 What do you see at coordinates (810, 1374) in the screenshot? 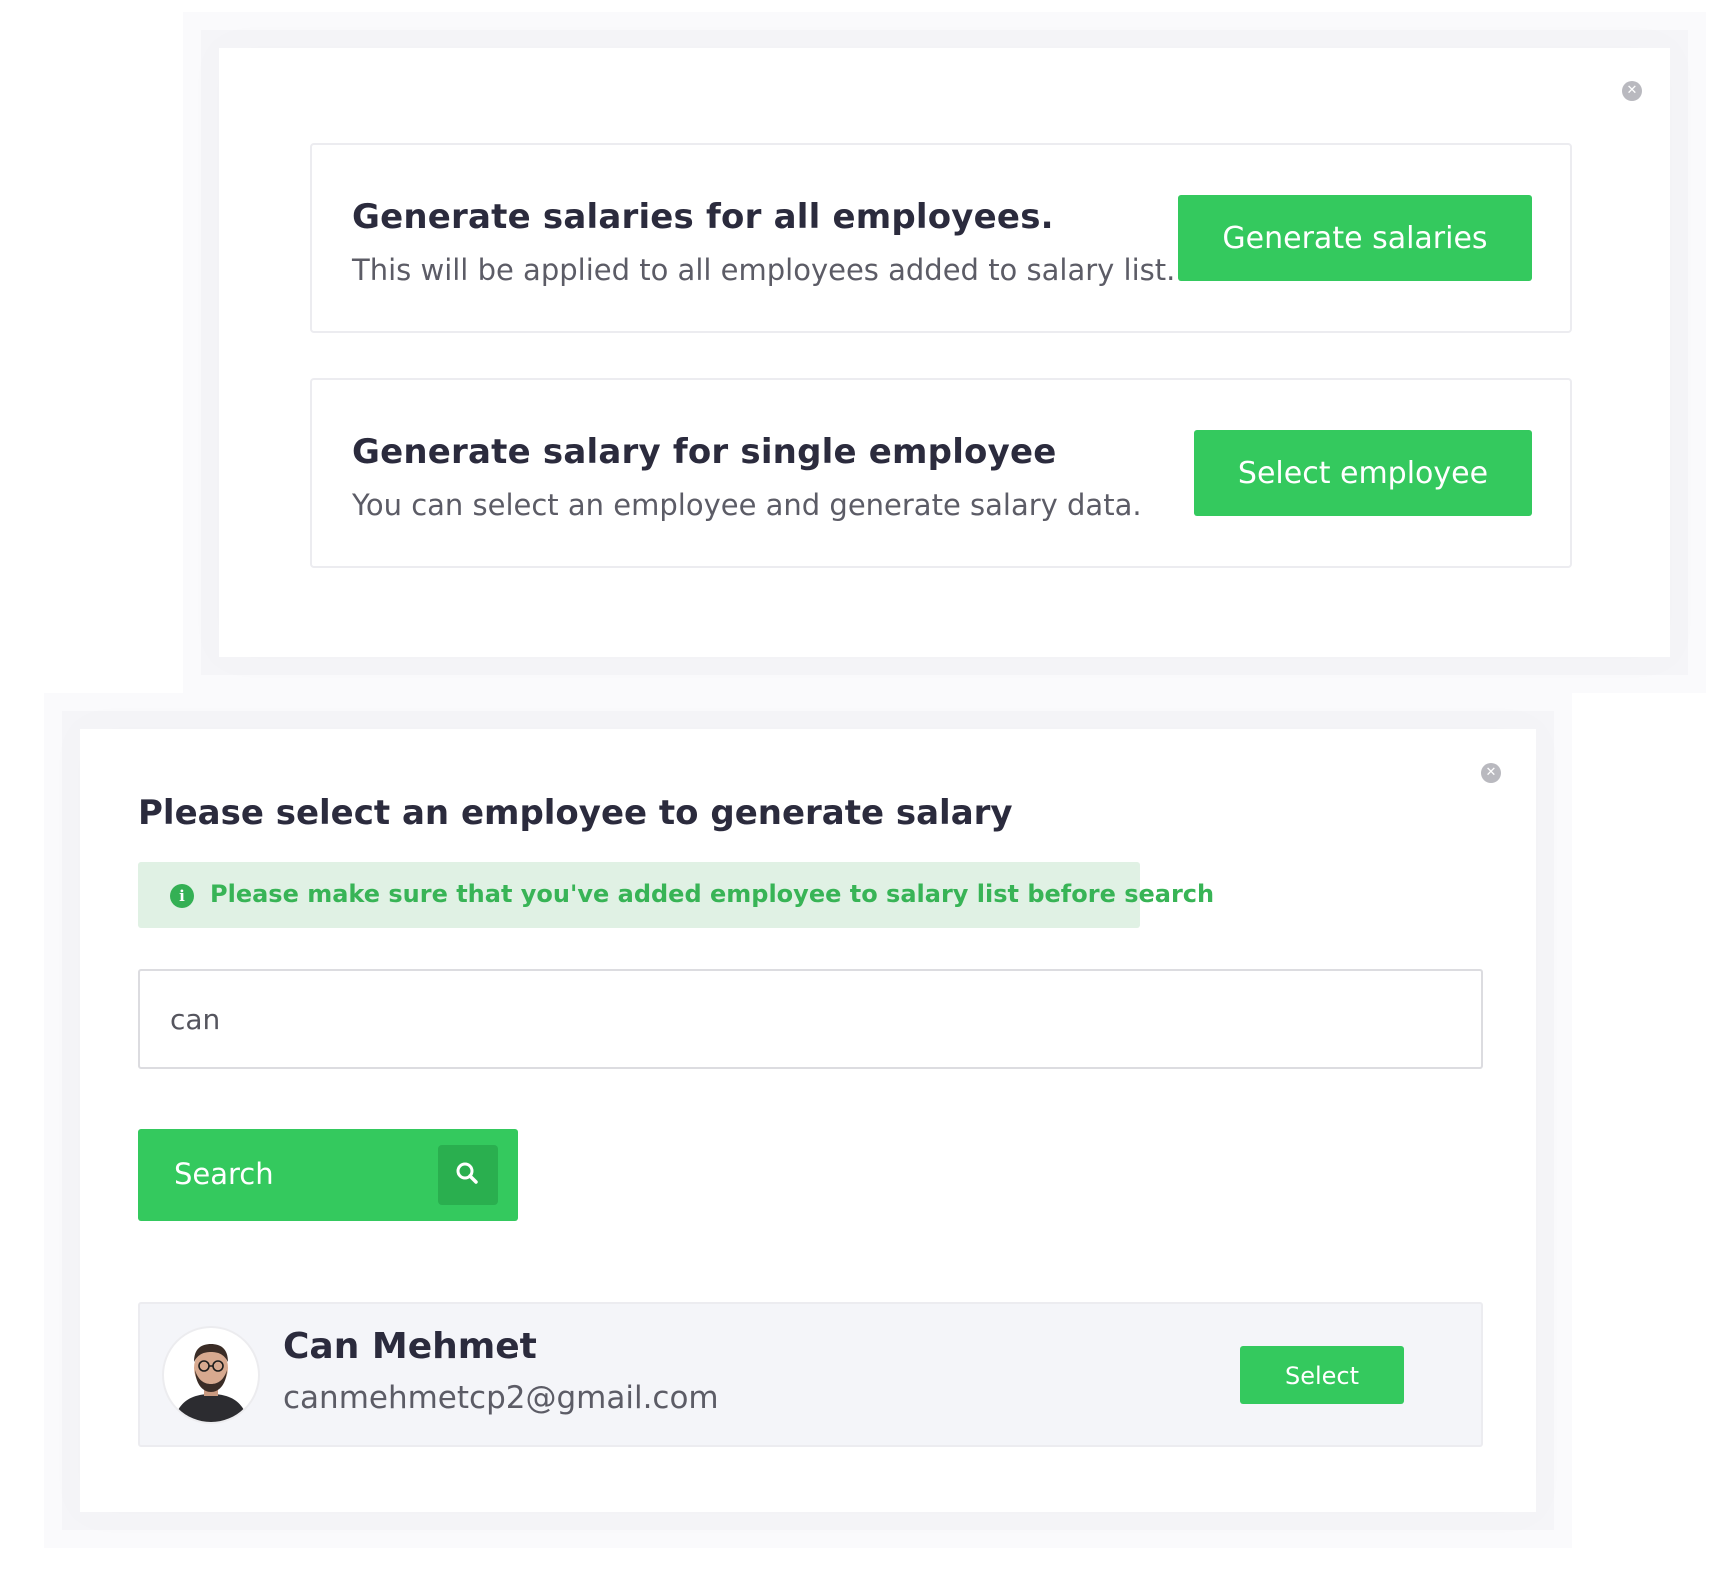
I see `employee-result-row: Can Mehmet canmehmetcp2@gmail.com Select` at bounding box center [810, 1374].